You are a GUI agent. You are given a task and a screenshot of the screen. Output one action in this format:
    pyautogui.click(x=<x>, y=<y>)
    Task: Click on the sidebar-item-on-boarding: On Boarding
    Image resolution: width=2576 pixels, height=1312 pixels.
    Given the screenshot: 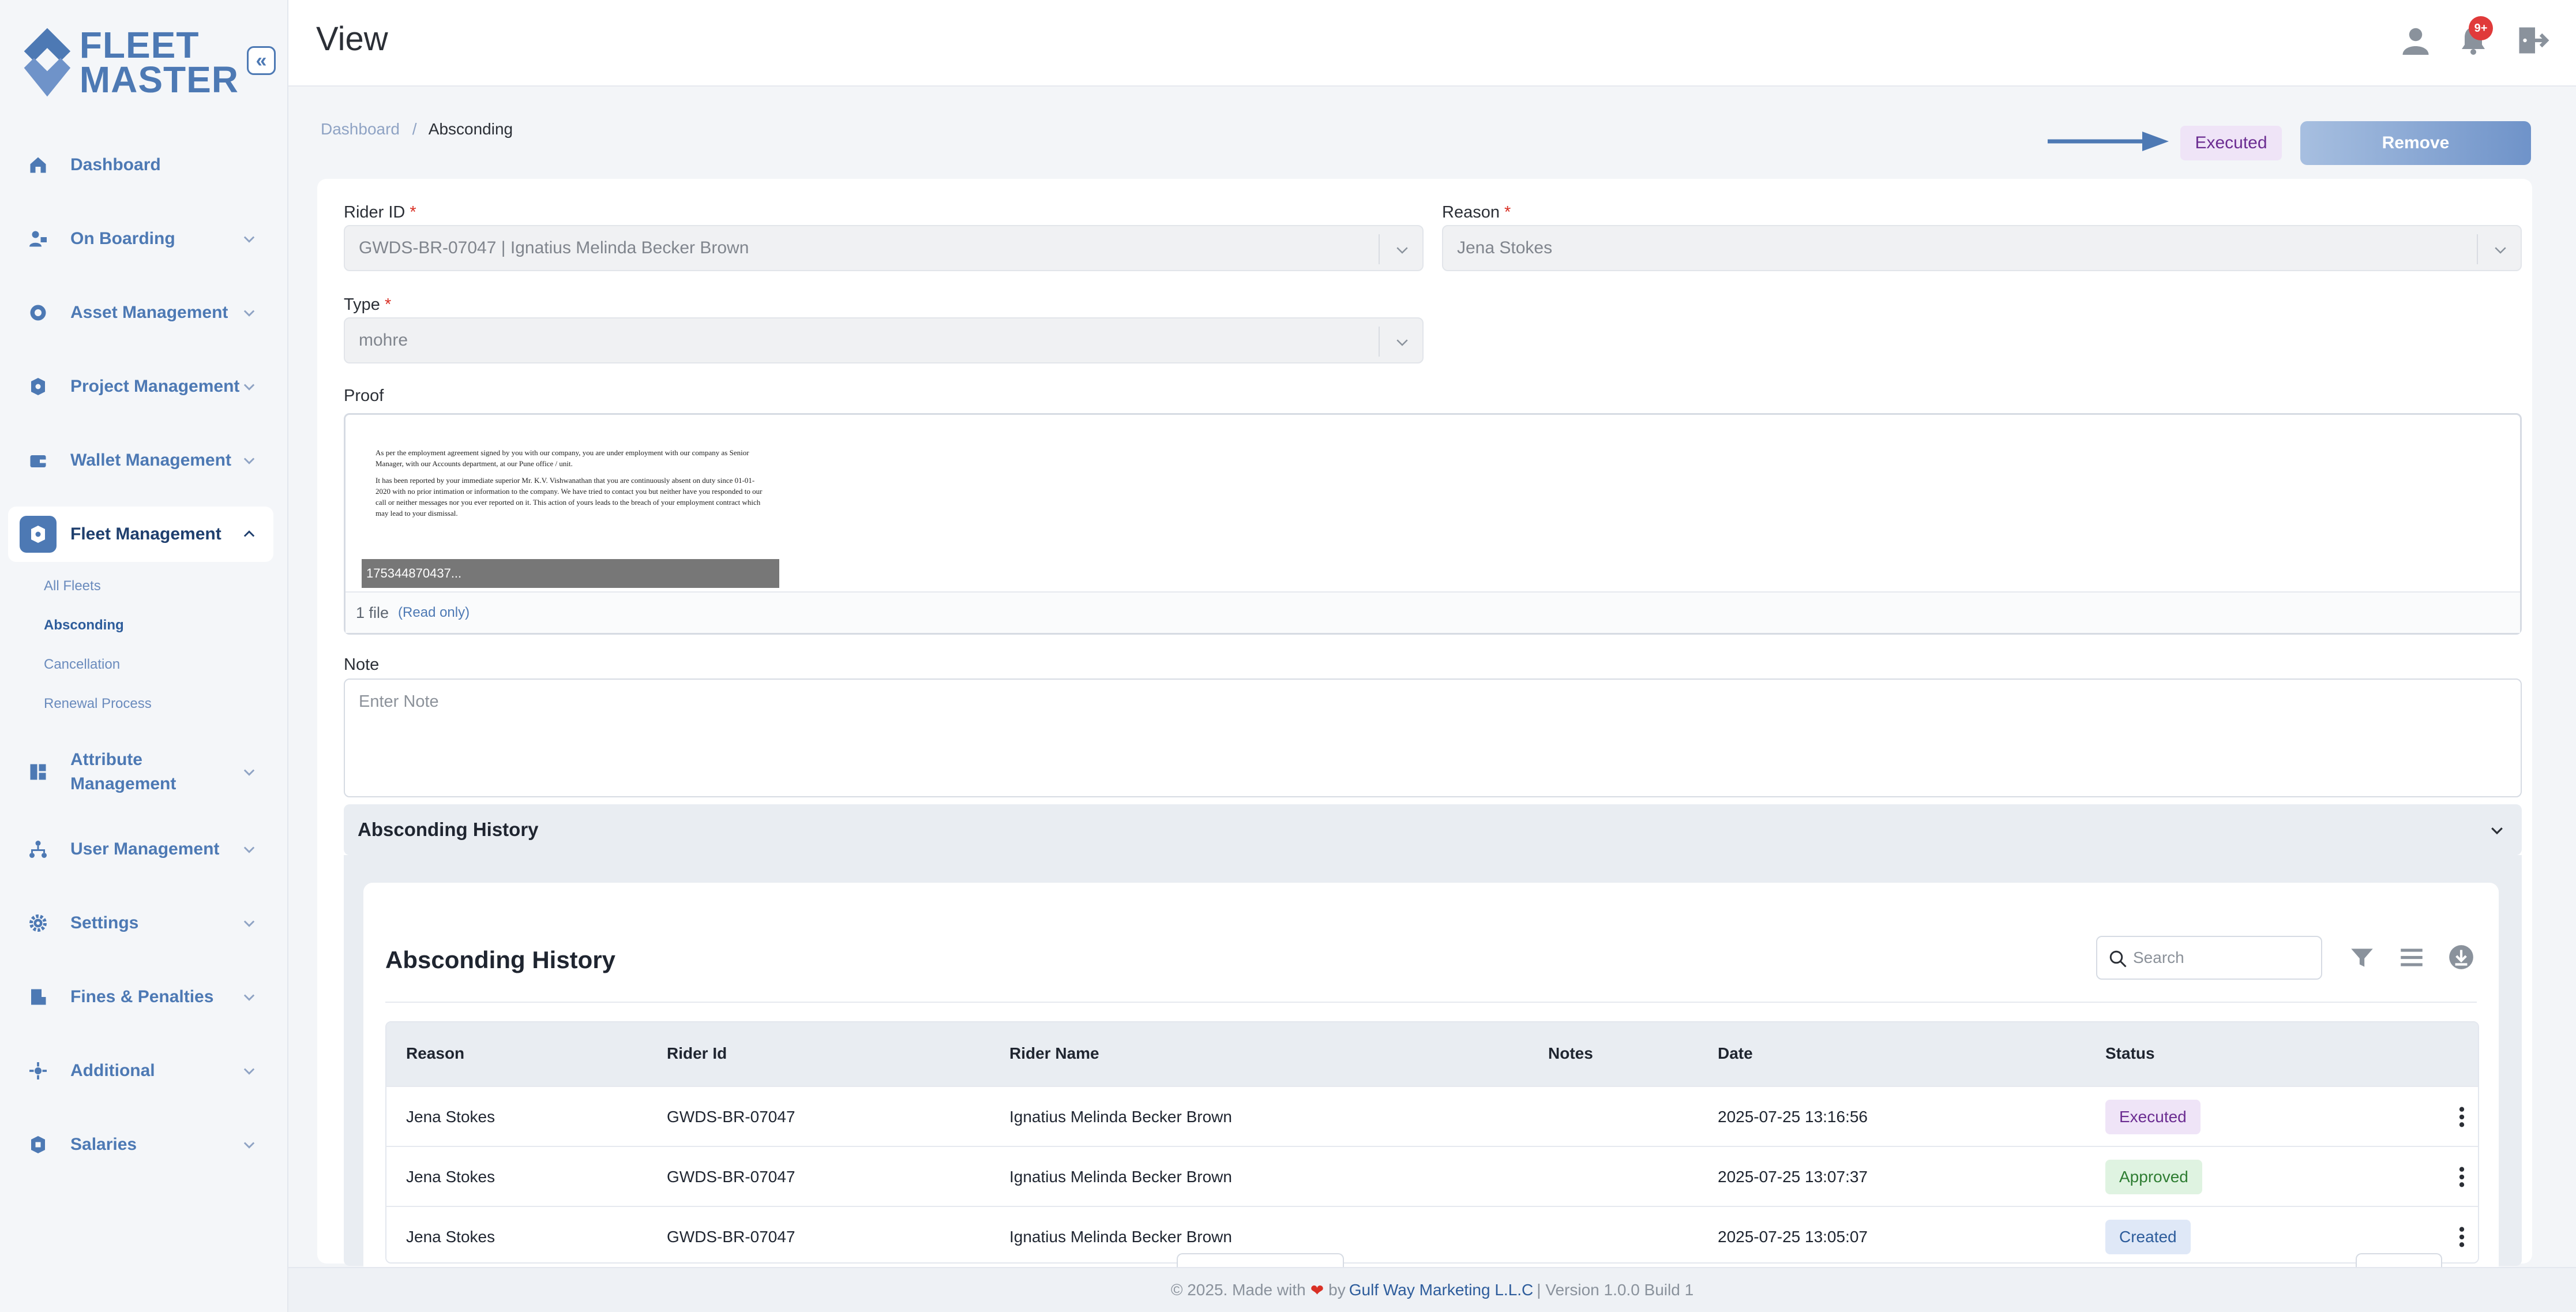 What is the action you would take?
    pyautogui.click(x=140, y=239)
    